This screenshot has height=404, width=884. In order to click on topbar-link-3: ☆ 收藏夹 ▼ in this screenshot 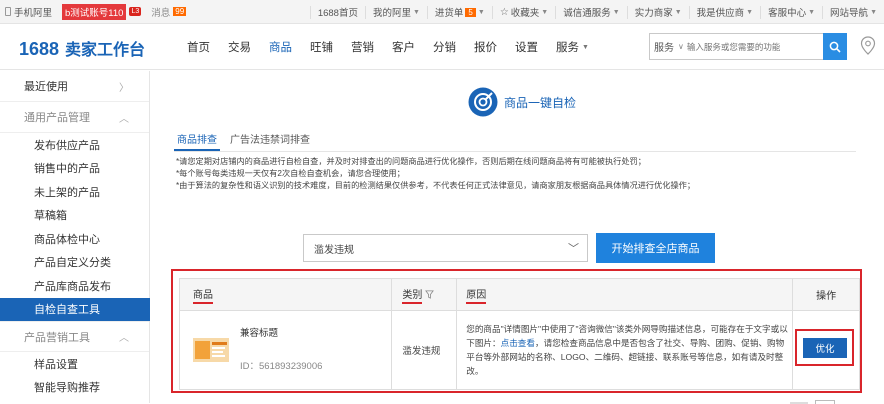, I will do `click(523, 12)`.